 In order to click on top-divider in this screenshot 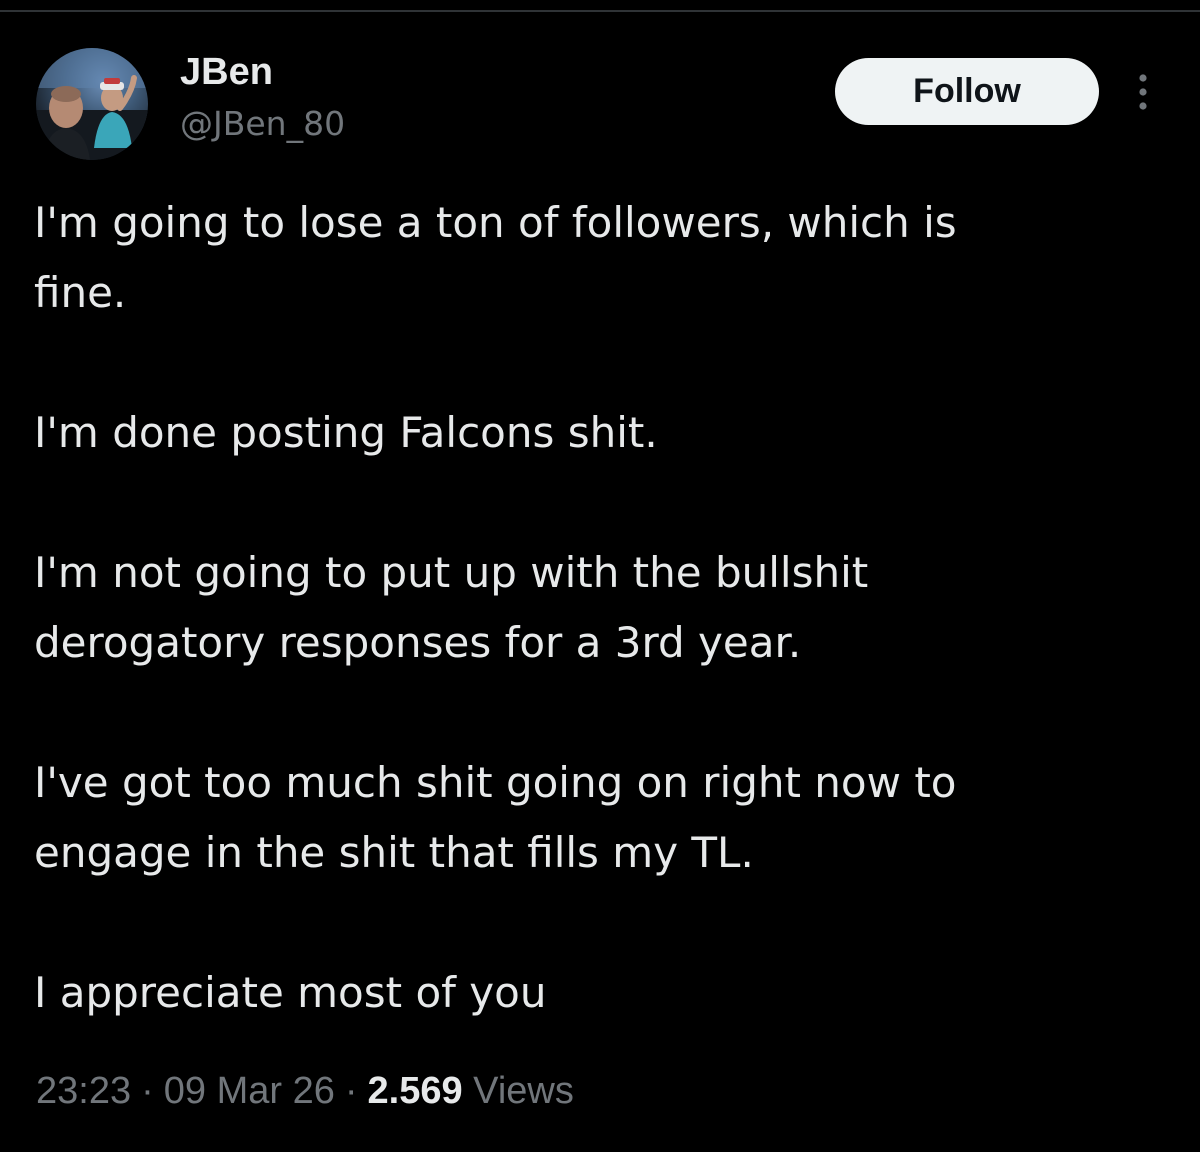, I will do `click(600, 11)`.